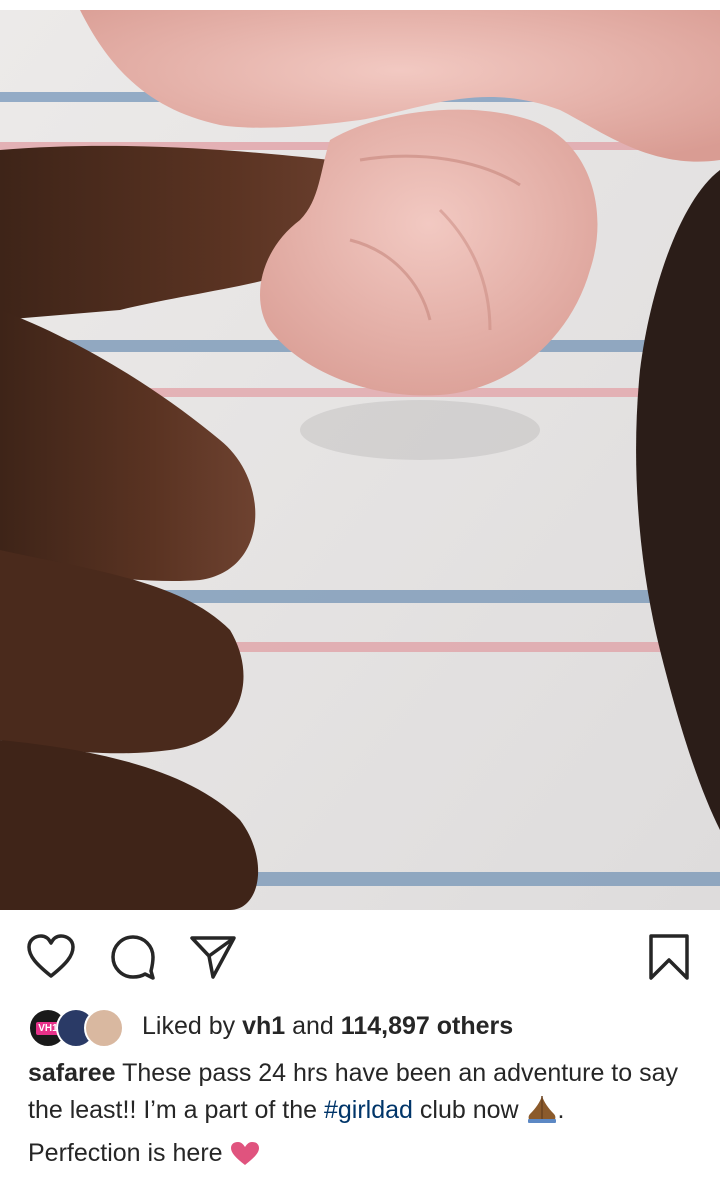  What do you see at coordinates (189, 1025) in the screenshot?
I see `likes-prefix: Liked by` at bounding box center [189, 1025].